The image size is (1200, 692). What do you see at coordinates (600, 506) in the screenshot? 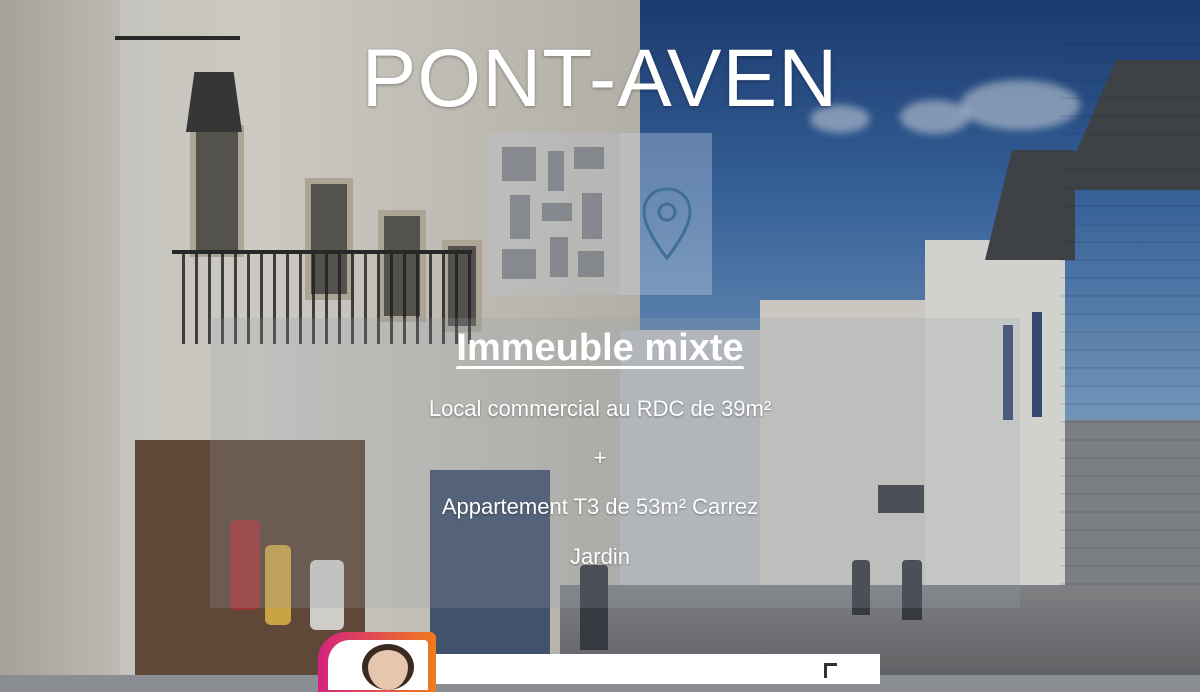
I see `detail-apartment: Appartement T3 de 53m² Carrez` at bounding box center [600, 506].